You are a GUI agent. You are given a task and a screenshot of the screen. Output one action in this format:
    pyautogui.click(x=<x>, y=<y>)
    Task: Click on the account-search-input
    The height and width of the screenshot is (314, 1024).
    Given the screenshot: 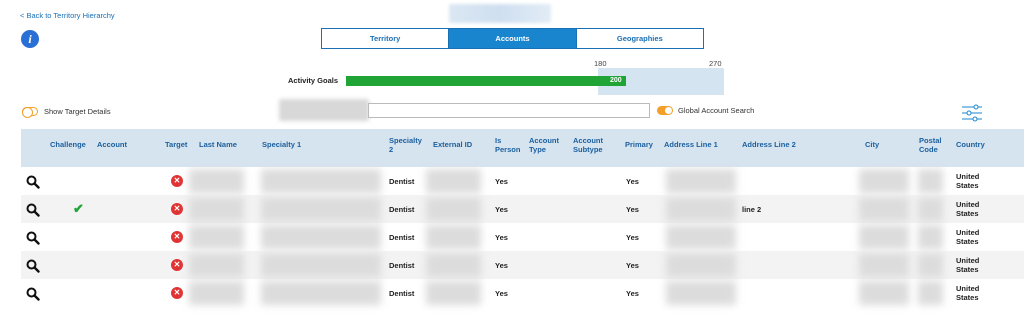 What is the action you would take?
    pyautogui.click(x=509, y=110)
    